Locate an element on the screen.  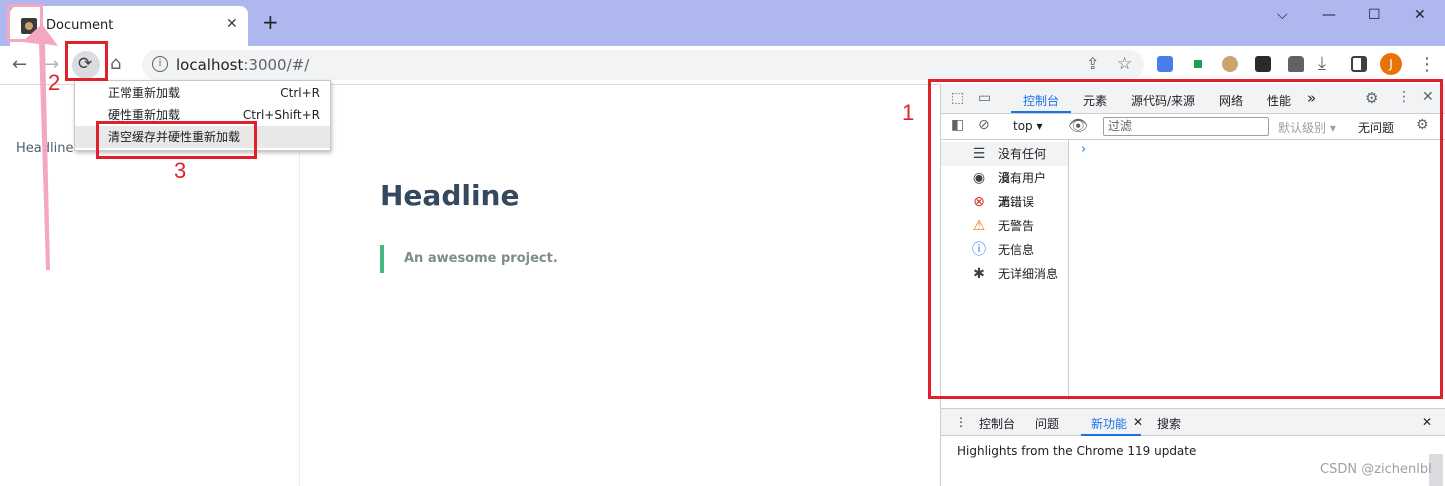
annotation-box-menu-item is located at coordinates (176, 140).